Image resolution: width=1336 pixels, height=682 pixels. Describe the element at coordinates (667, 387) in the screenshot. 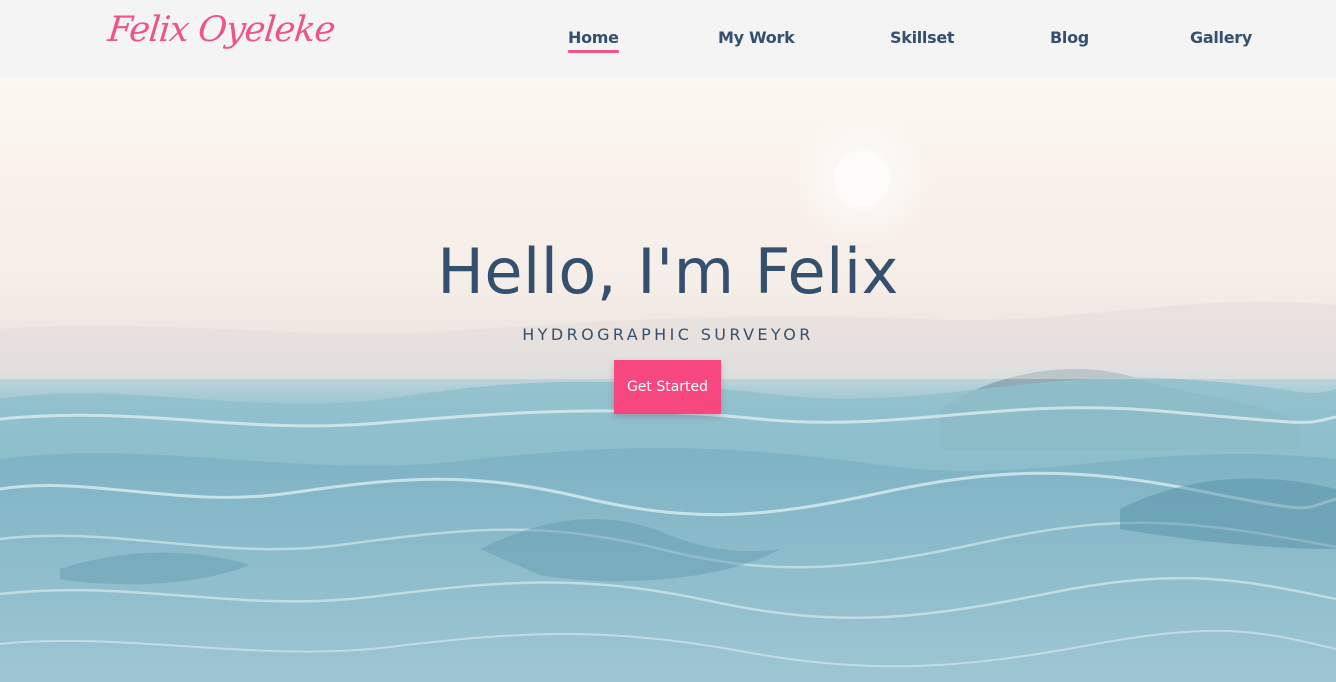

I see `get-started-button: Get Started` at that location.